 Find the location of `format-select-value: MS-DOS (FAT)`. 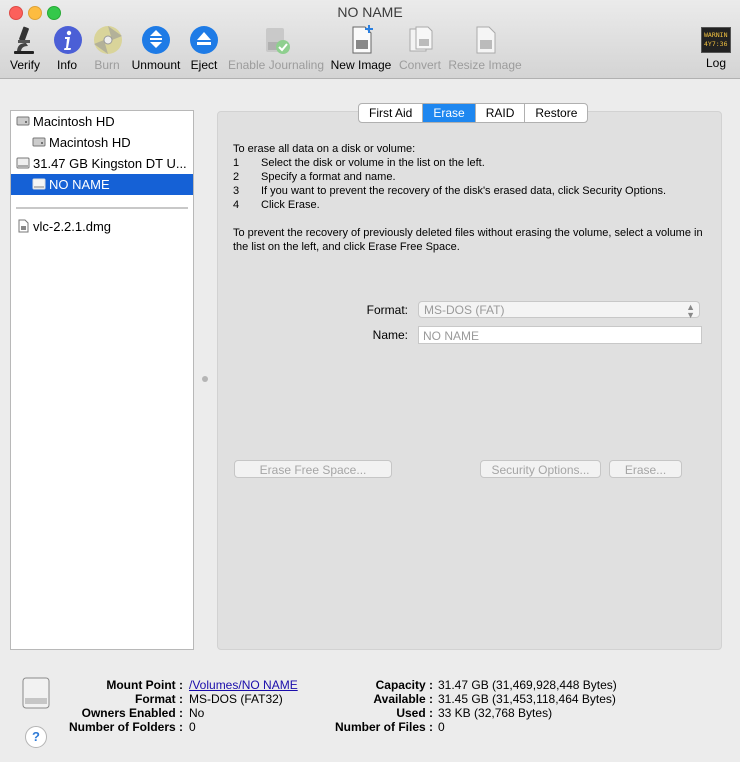

format-select-value: MS-DOS (FAT) is located at coordinates (464, 310).